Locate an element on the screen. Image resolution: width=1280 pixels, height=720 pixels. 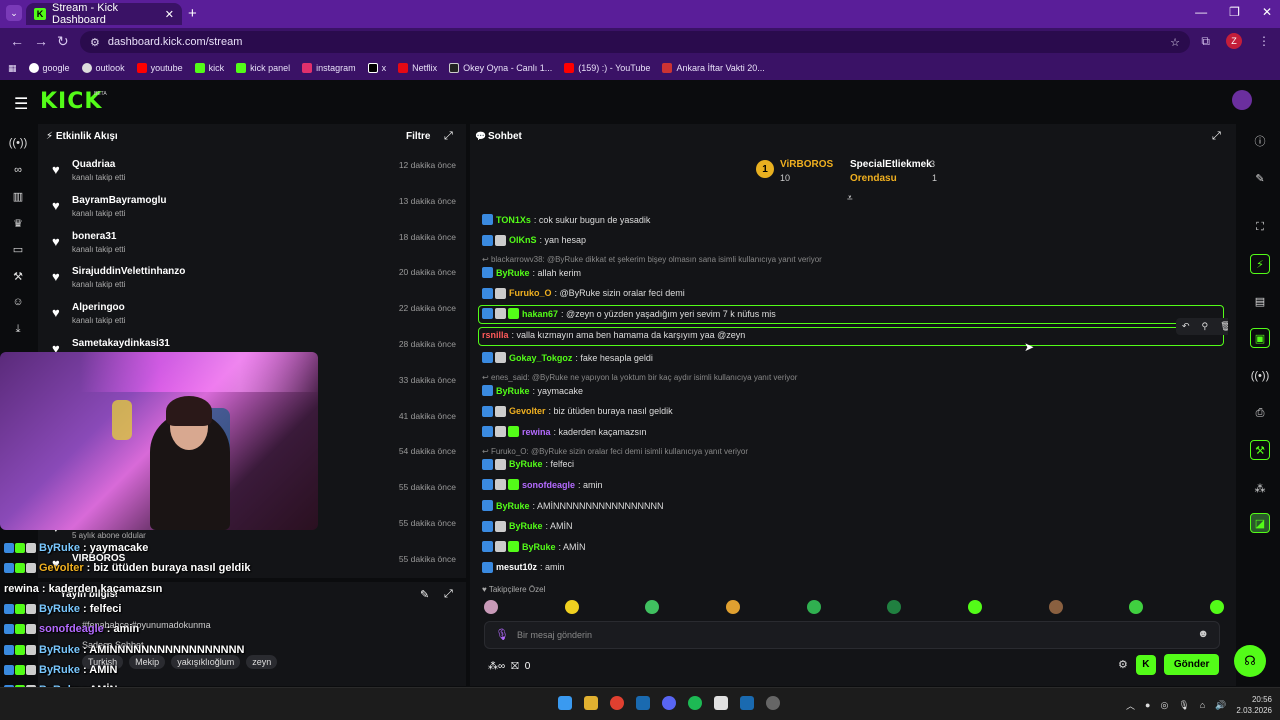
tray-chevron-icon: ︿ is located at coordinates (1130, 705).